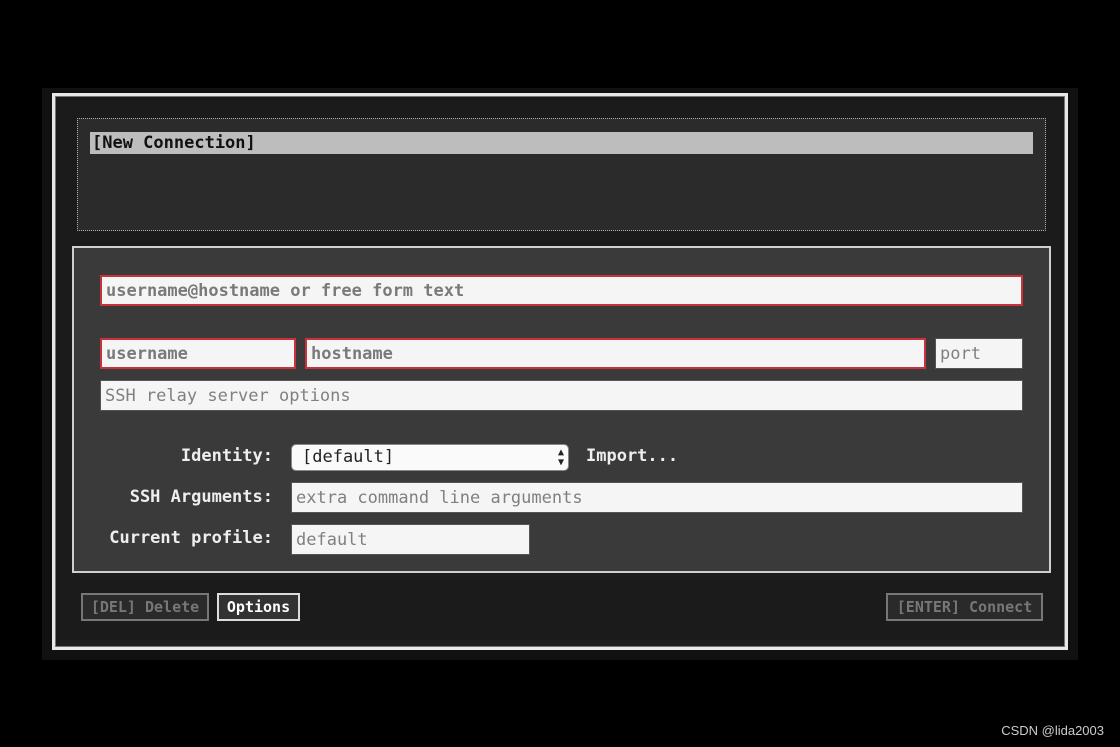  I want to click on ssh-arguments-label: SSH Arguments:, so click(201, 497).